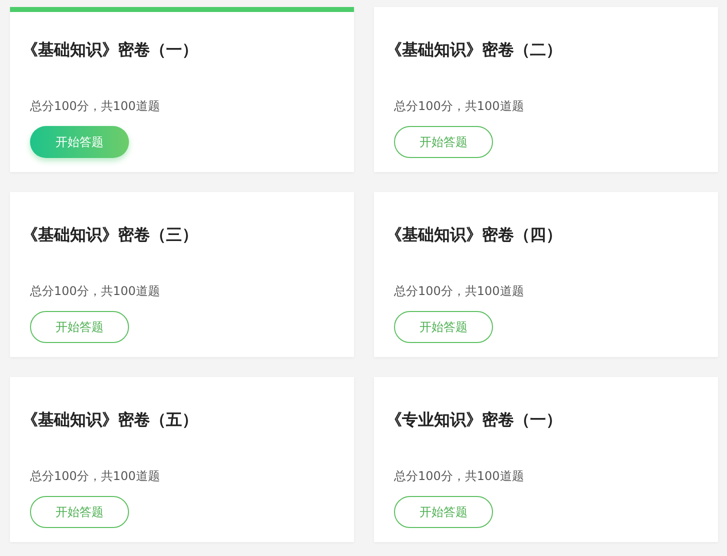 Image resolution: width=727 pixels, height=556 pixels. What do you see at coordinates (474, 50) in the screenshot?
I see `paper-title: 《基础知识》密卷（二）` at bounding box center [474, 50].